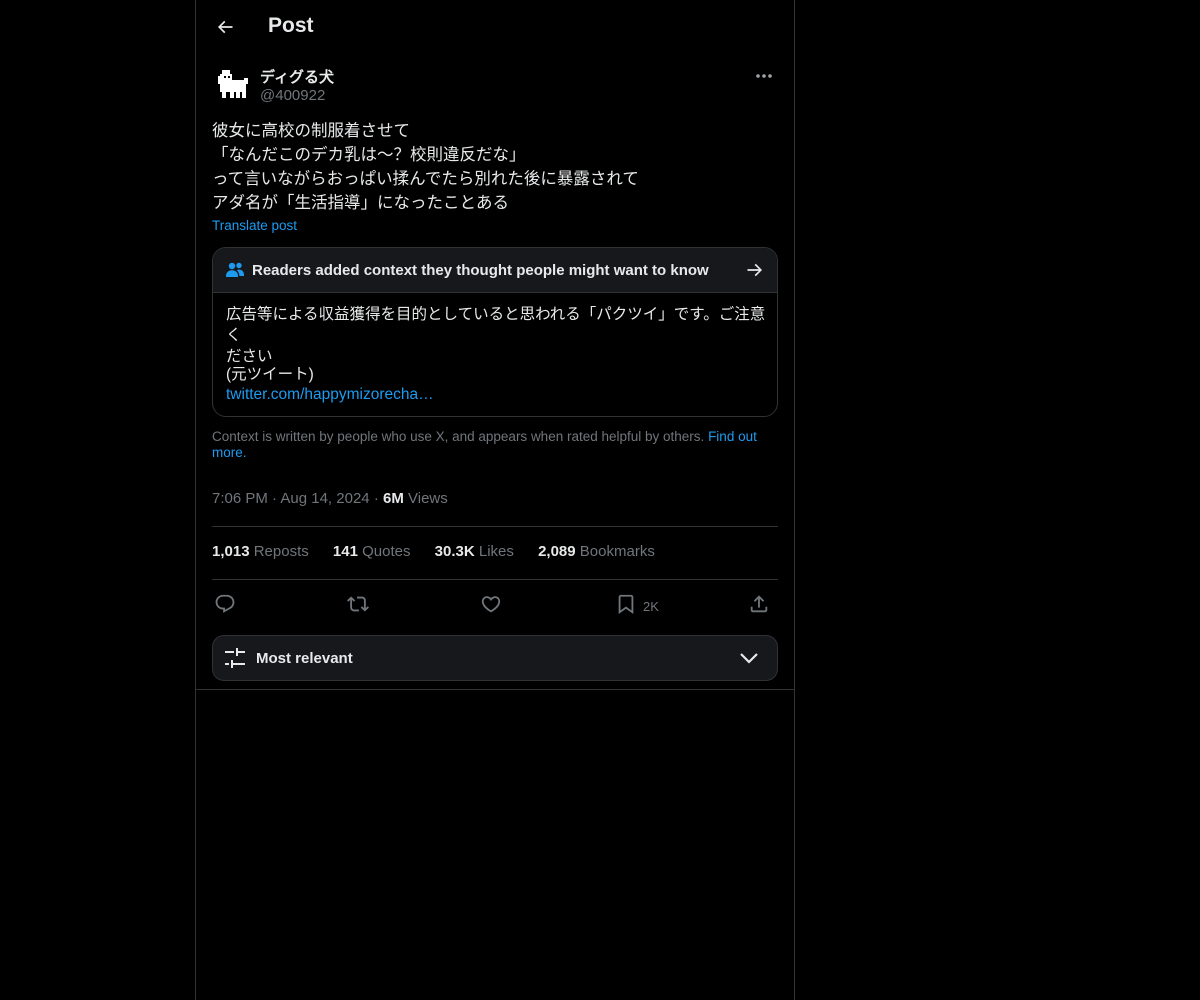  I want to click on more-options-button, so click(764, 76).